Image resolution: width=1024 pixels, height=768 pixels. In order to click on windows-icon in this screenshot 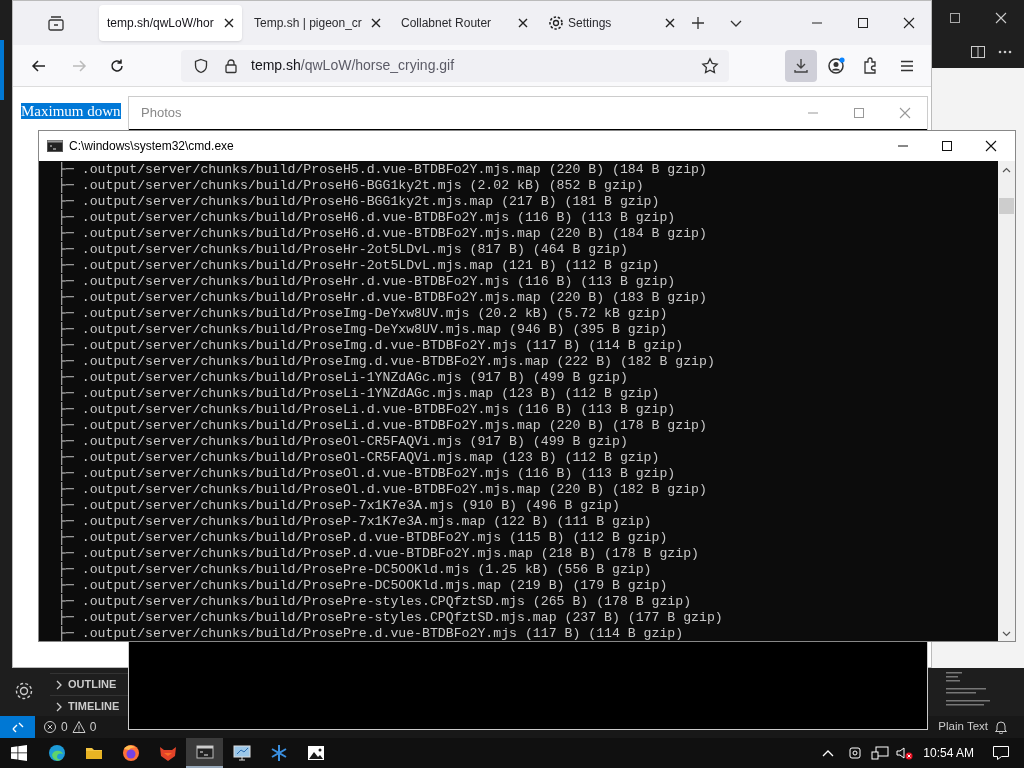, I will do `click(19, 753)`.